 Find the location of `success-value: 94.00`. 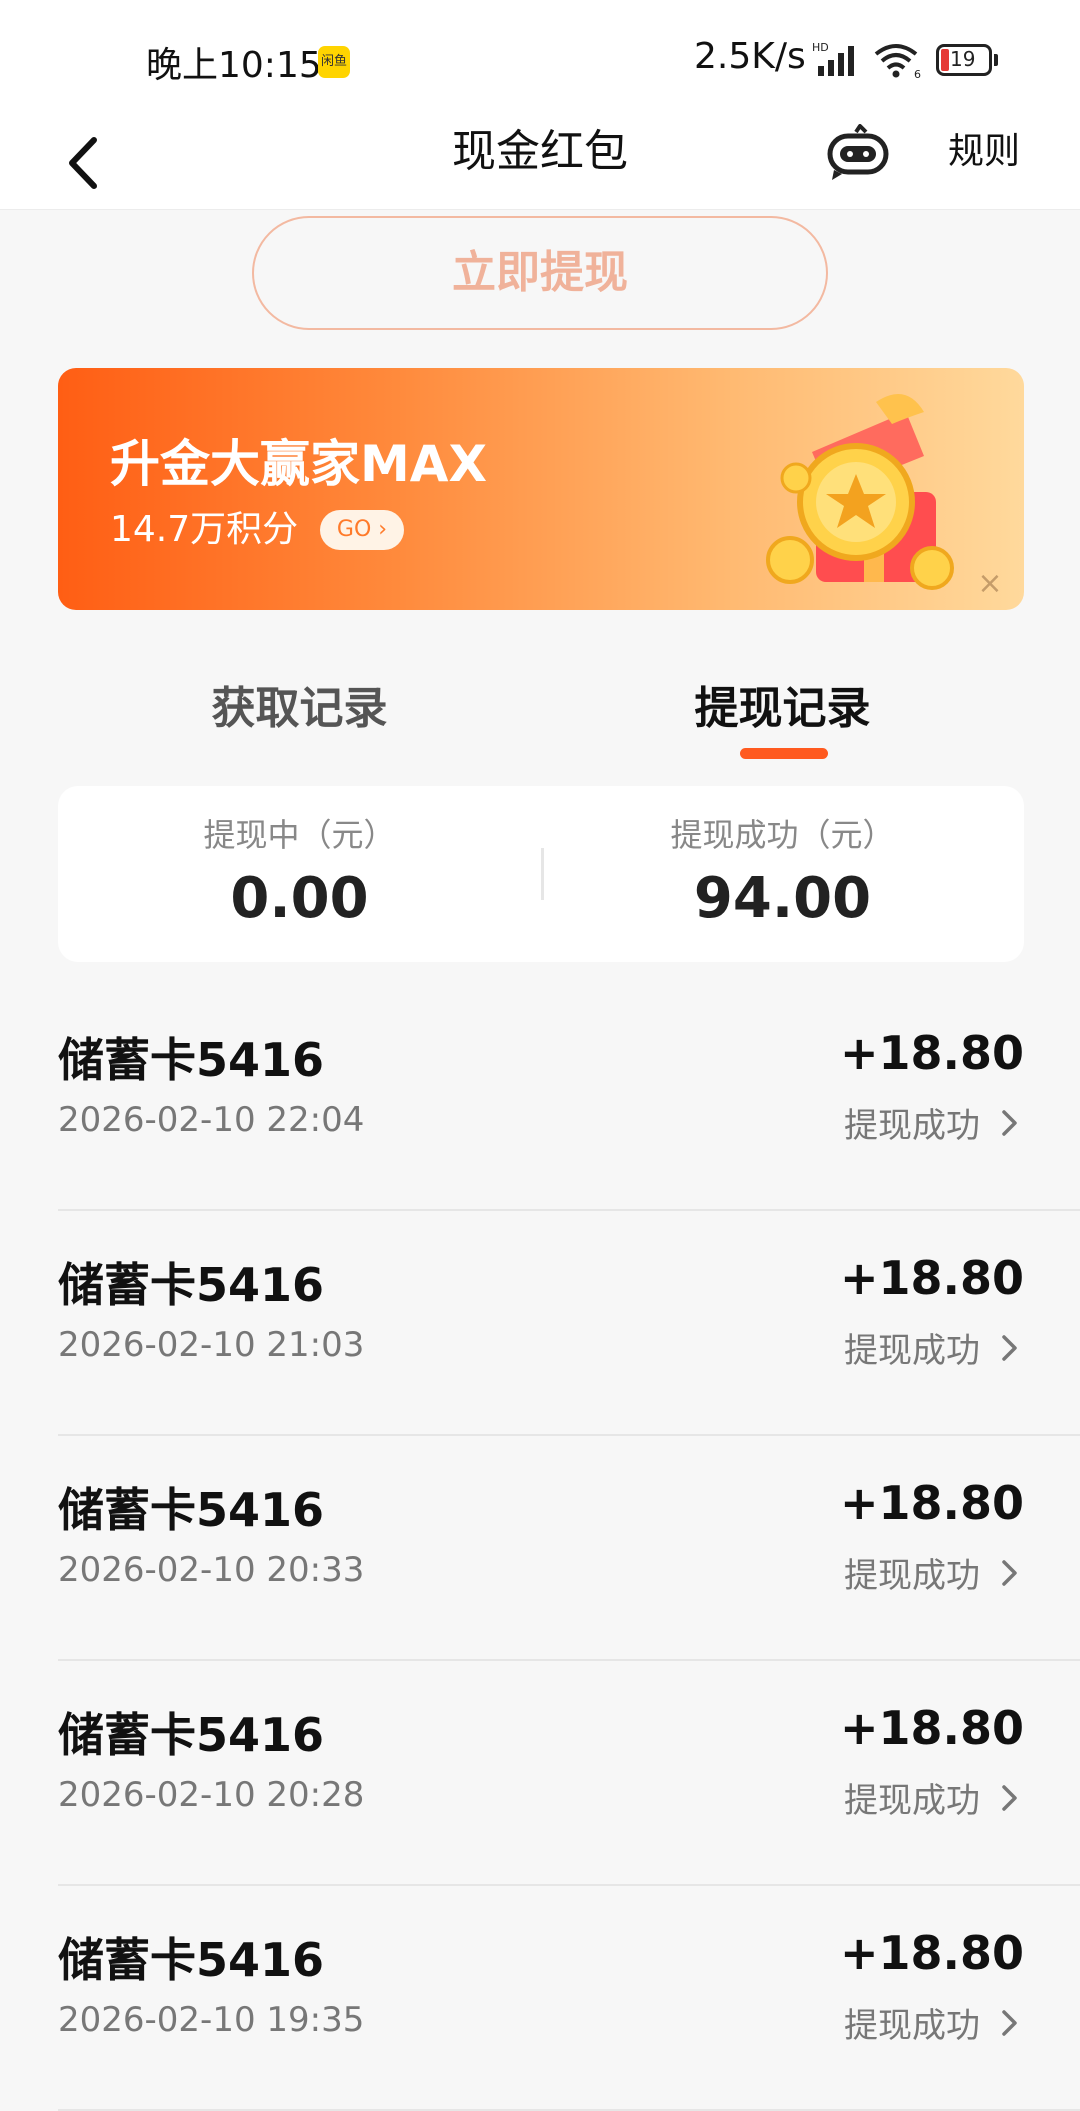

success-value: 94.00 is located at coordinates (782, 898).